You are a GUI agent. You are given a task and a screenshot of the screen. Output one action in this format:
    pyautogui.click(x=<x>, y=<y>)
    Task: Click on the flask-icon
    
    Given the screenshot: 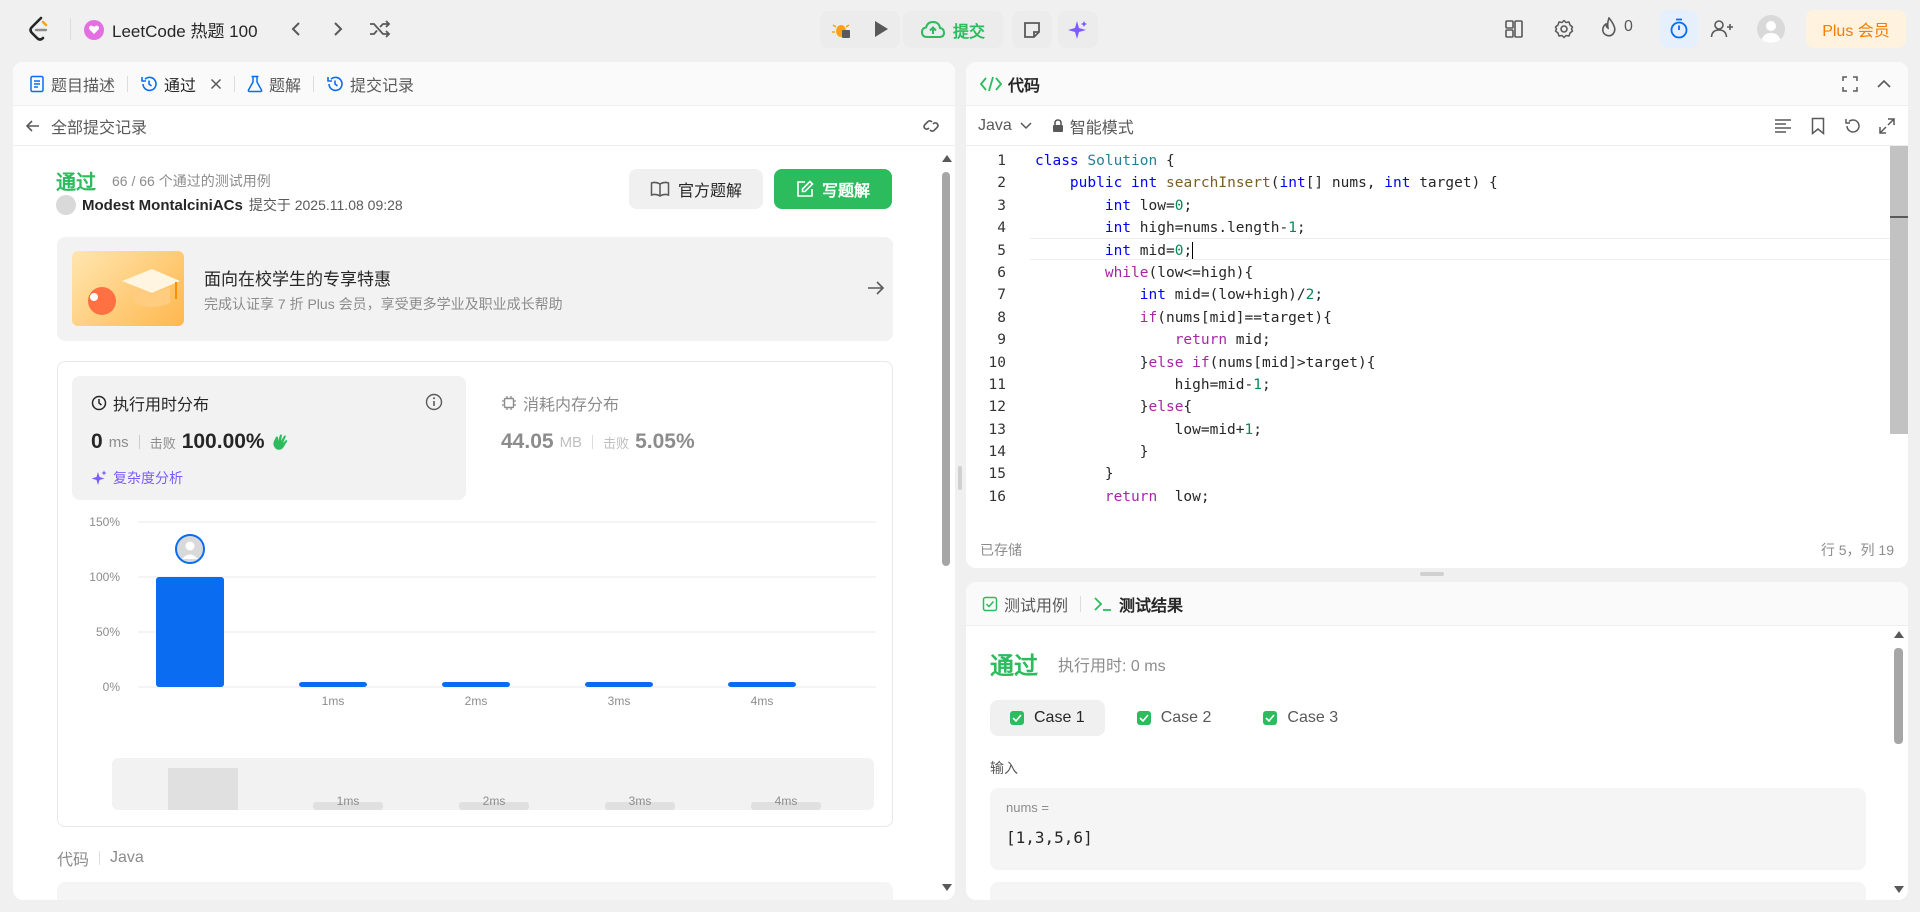 What is the action you would take?
    pyautogui.click(x=255, y=83)
    